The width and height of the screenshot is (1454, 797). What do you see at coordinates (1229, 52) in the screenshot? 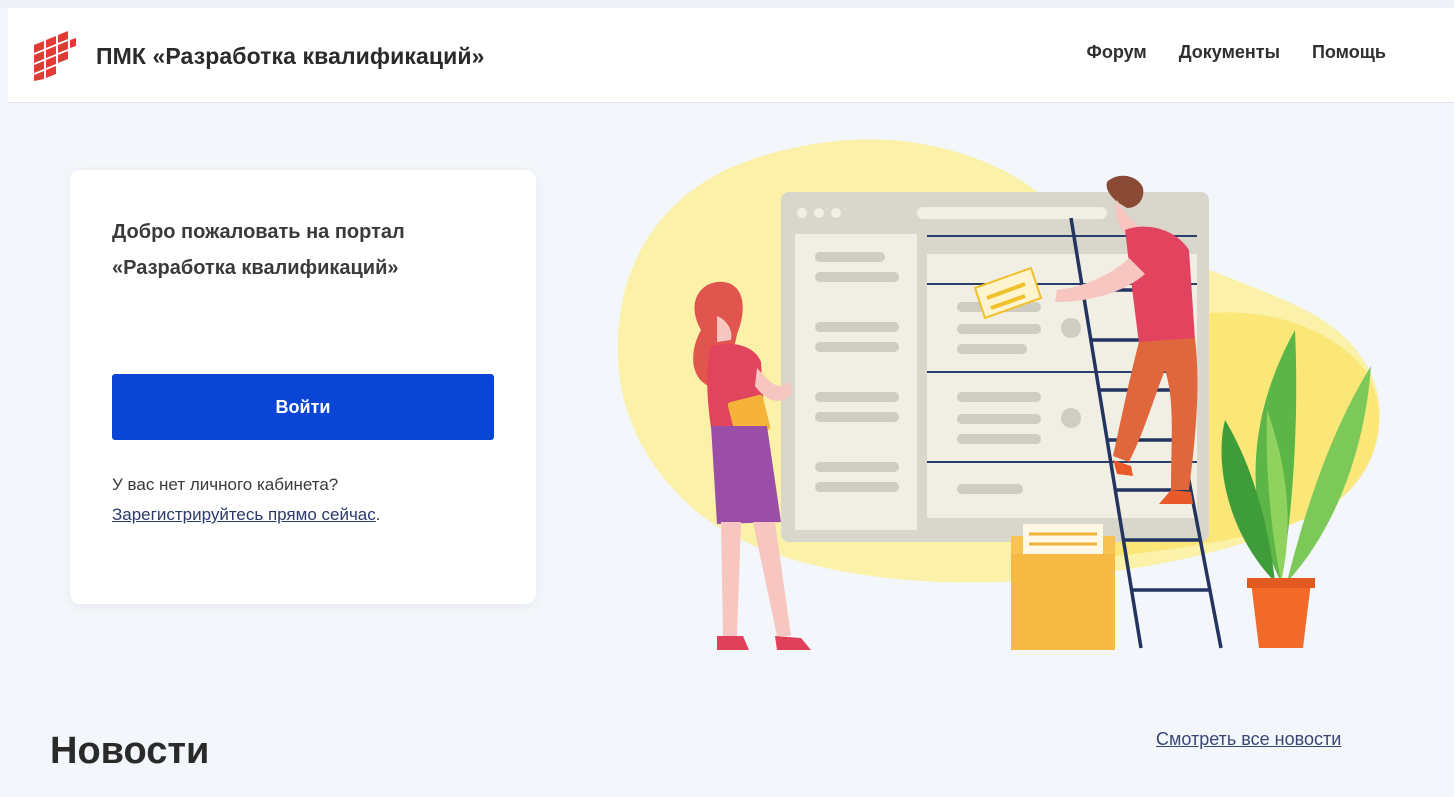
I see `nav-documents: Документы` at bounding box center [1229, 52].